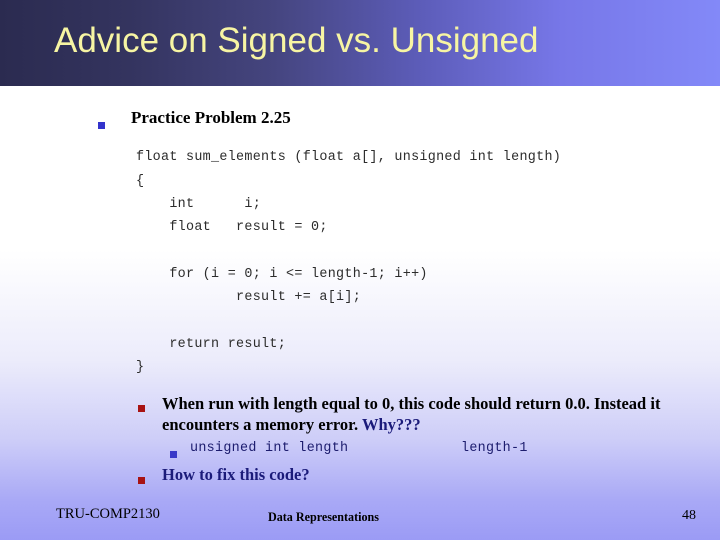 Image resolution: width=720 pixels, height=540 pixels. What do you see at coordinates (236, 474) in the screenshot?
I see `how-to-fix-text: How to fix this code?` at bounding box center [236, 474].